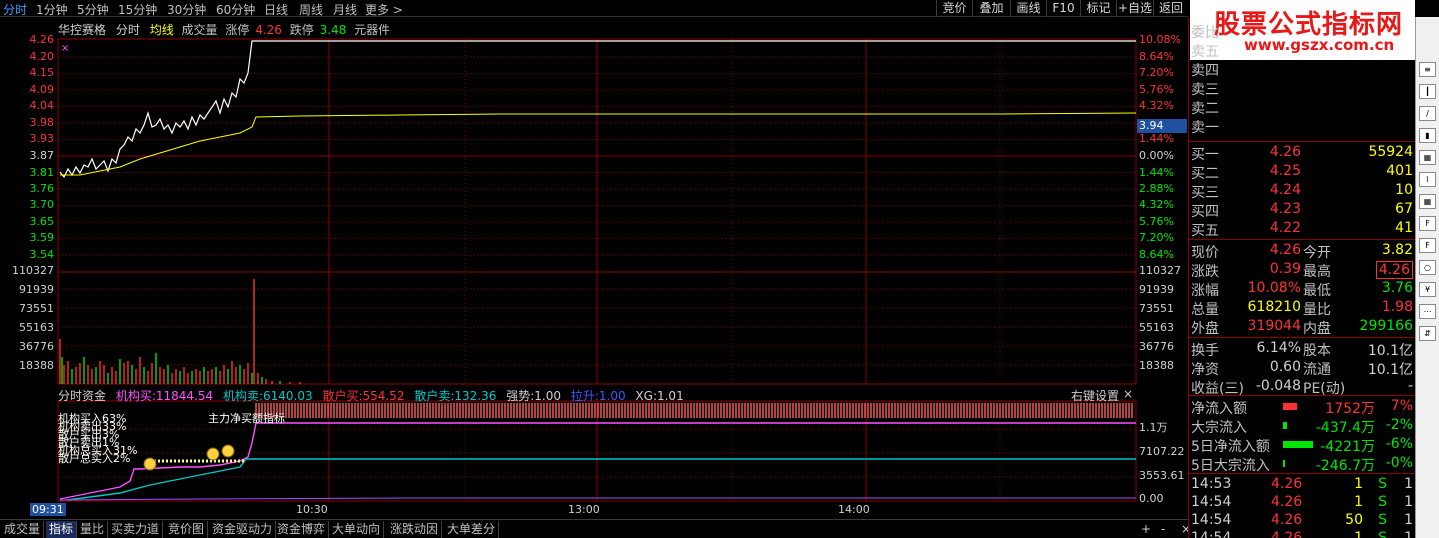  What do you see at coordinates (42, 122) in the screenshot?
I see `price-tick: 3.98` at bounding box center [42, 122].